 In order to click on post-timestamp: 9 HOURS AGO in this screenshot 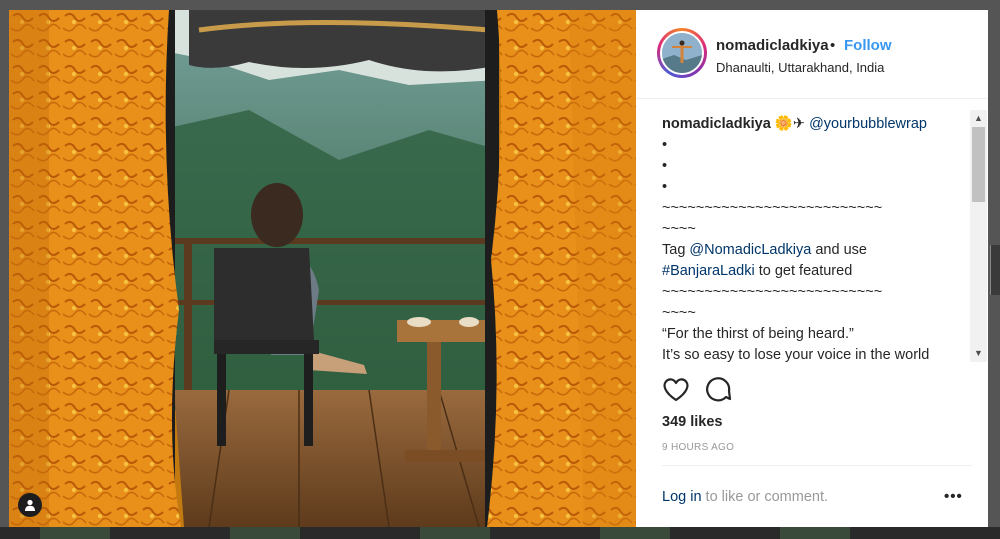, I will do `click(698, 447)`.